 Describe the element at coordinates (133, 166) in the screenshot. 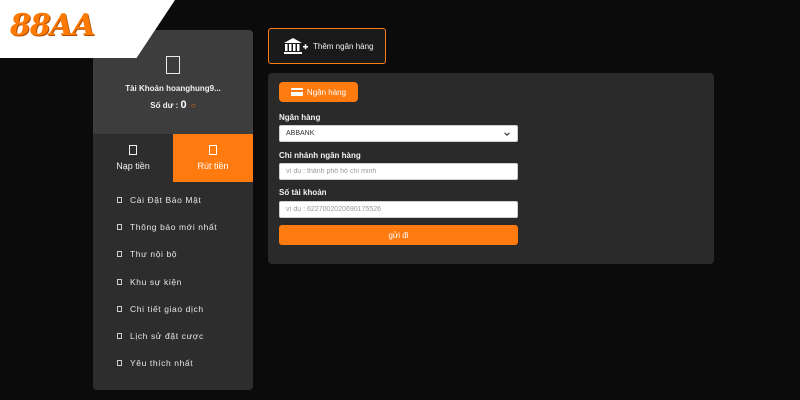

I see `tab-deposit-label: Nạp tiền` at that location.